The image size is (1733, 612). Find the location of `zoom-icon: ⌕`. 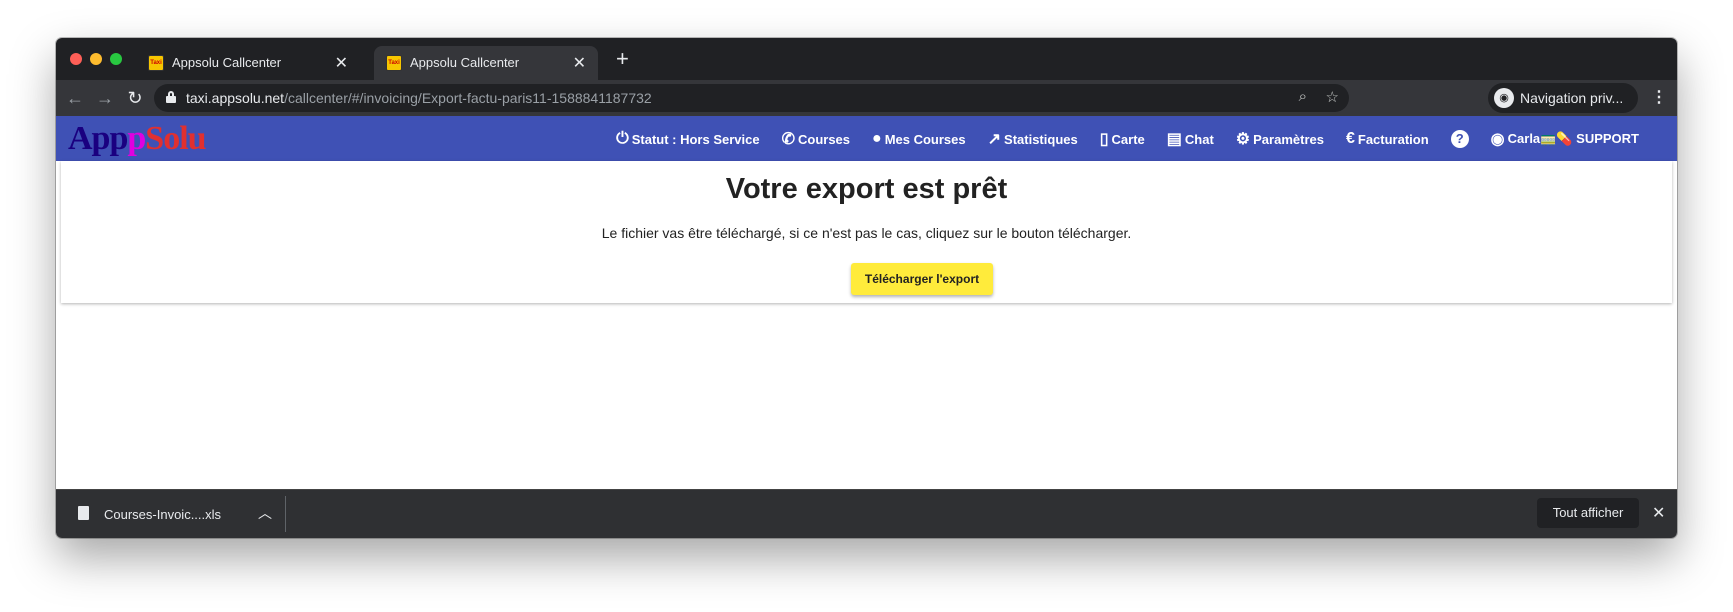

zoom-icon: ⌕ is located at coordinates (1303, 96).